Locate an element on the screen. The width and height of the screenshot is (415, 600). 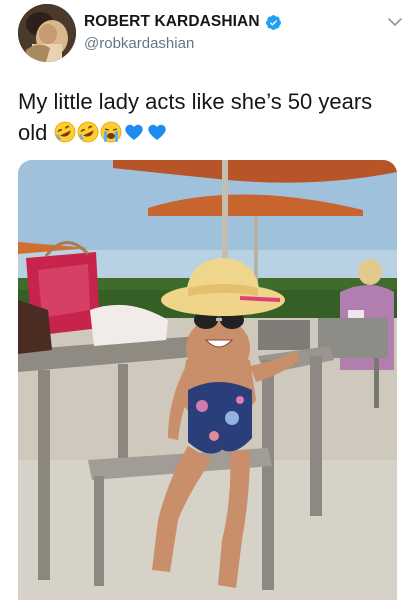
loudly-crying-face-icon is located at coordinates (111, 132).